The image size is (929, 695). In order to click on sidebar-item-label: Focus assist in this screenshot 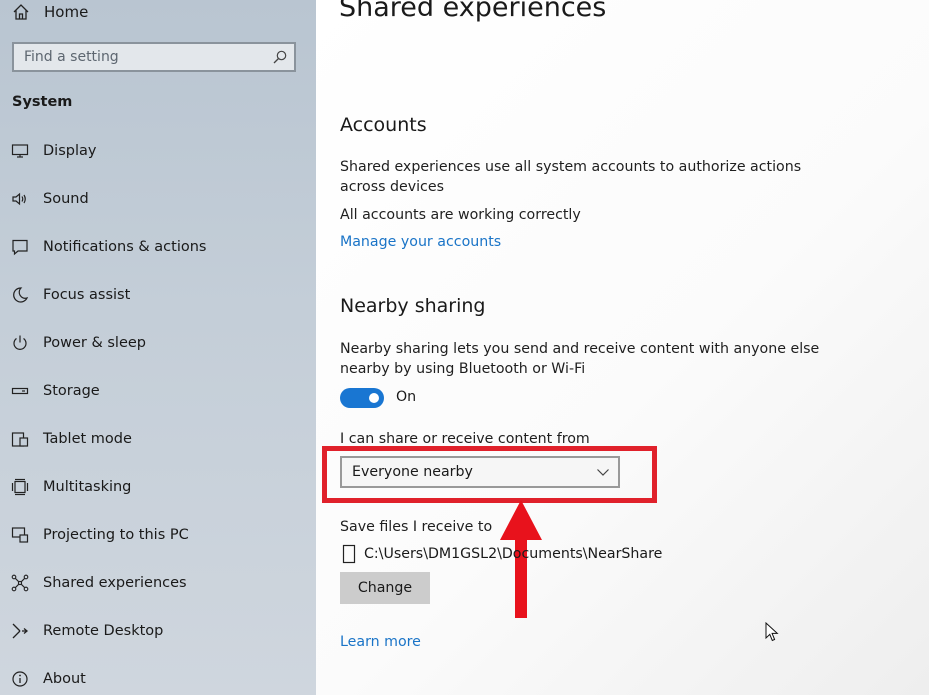, I will do `click(87, 295)`.